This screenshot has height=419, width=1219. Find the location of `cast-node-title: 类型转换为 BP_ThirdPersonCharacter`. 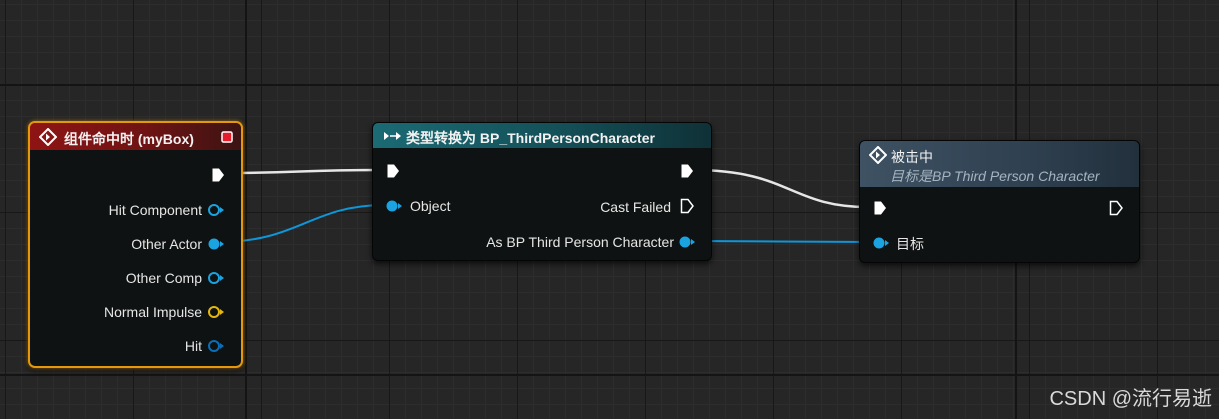

cast-node-title: 类型转换为 BP_ThirdPersonCharacter is located at coordinates (530, 138).